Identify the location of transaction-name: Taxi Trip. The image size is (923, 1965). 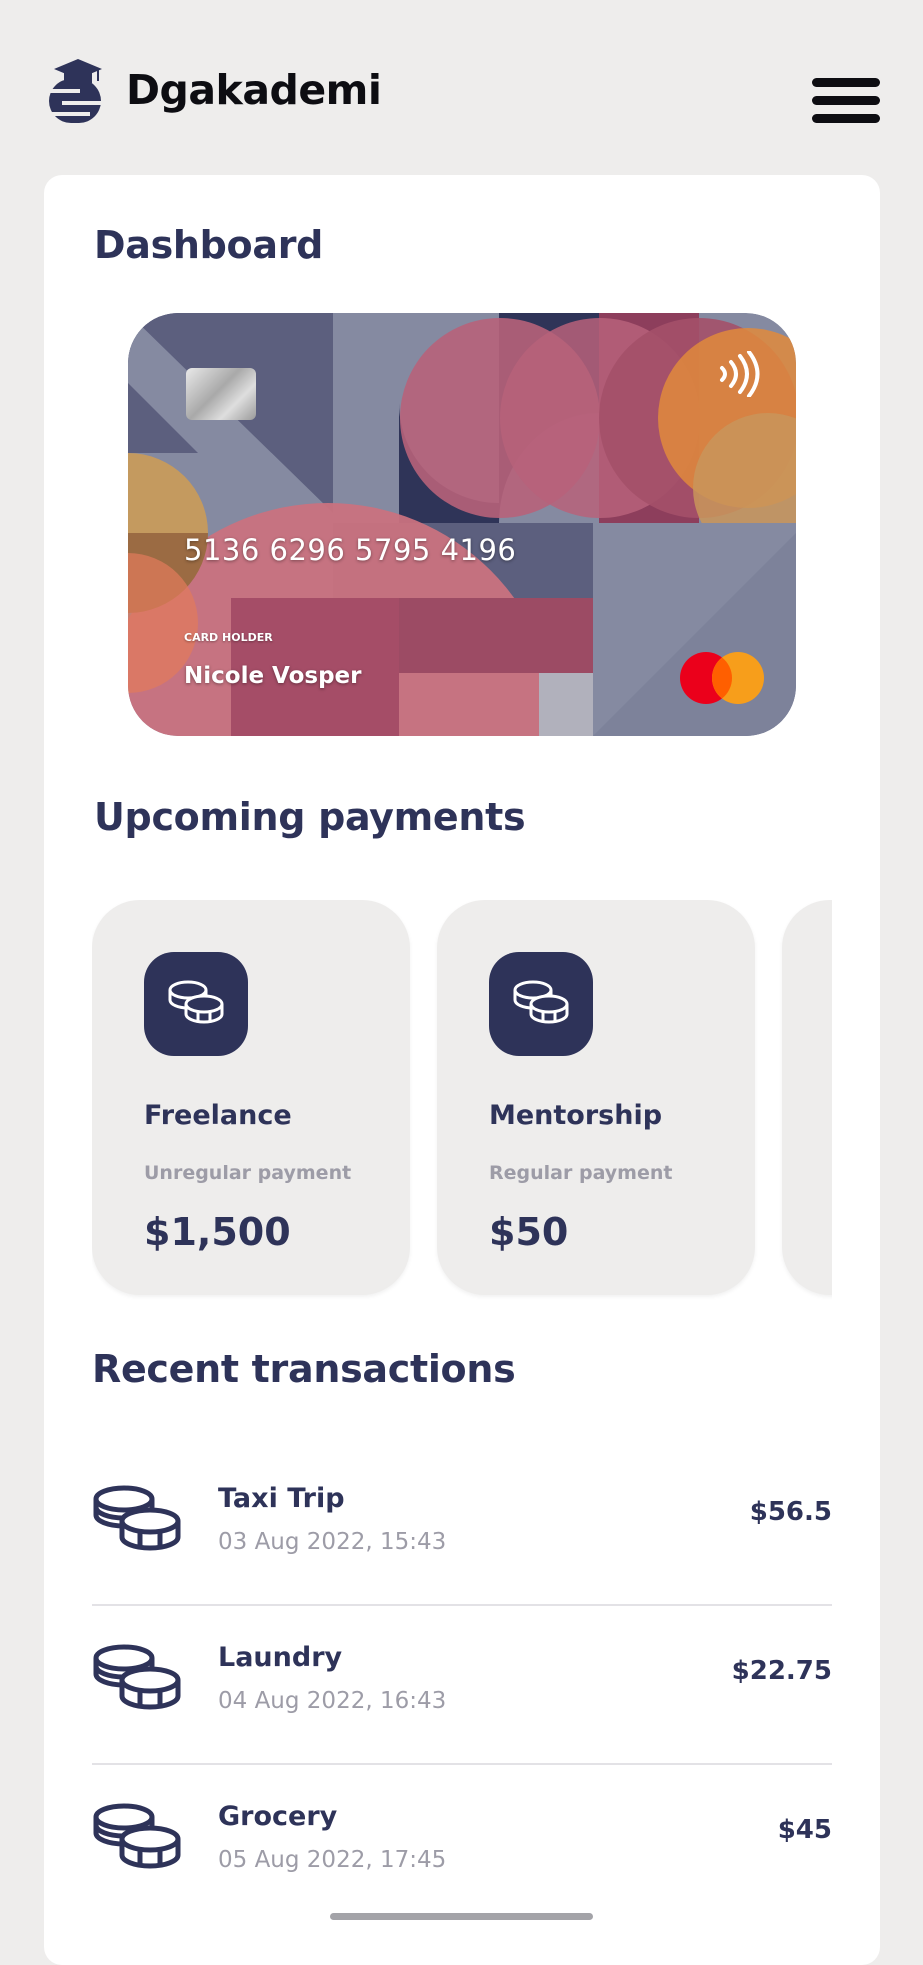
(281, 1498).